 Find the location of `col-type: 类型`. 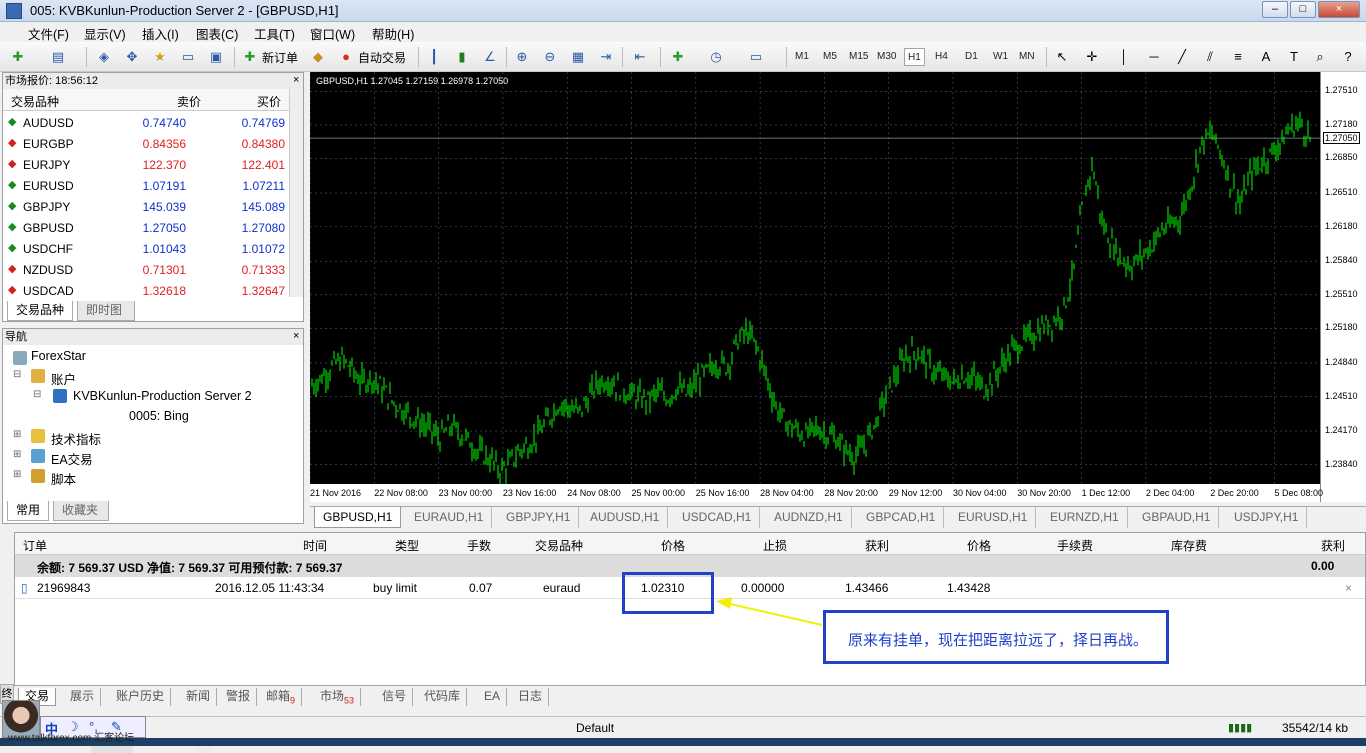

col-type: 类型 is located at coordinates (407, 545).